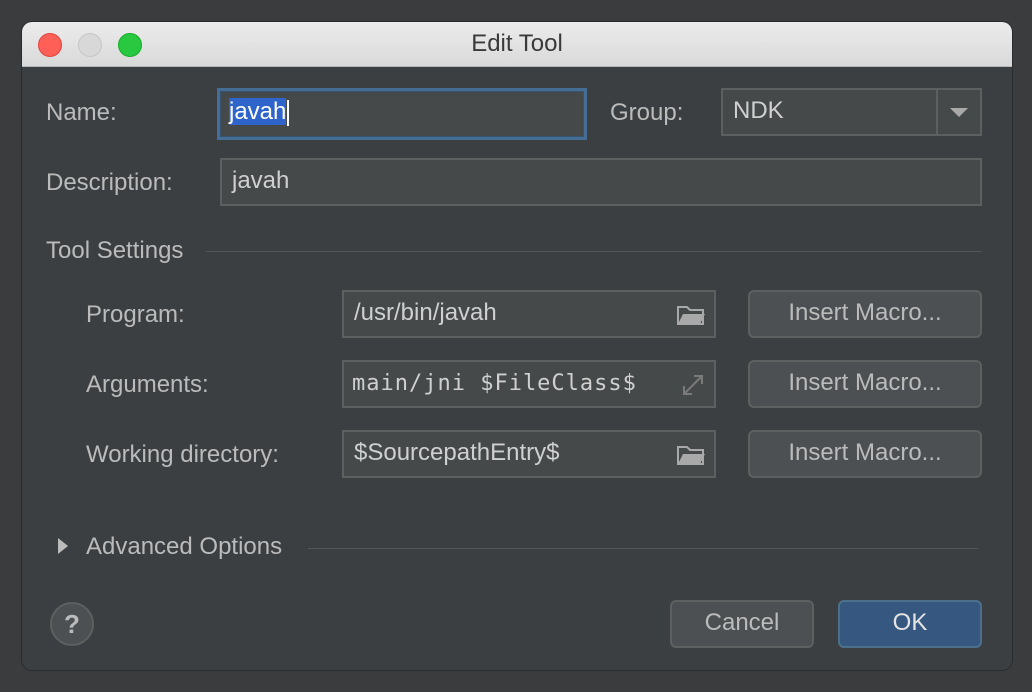 The width and height of the screenshot is (1032, 692). I want to click on group-dropdown-button, so click(958, 112).